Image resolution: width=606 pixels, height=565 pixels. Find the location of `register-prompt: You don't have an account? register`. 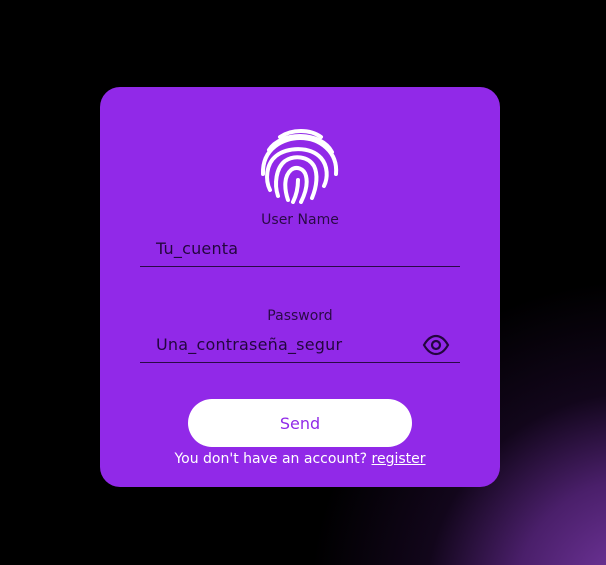

register-prompt: You don't have an account? register is located at coordinates (300, 459).